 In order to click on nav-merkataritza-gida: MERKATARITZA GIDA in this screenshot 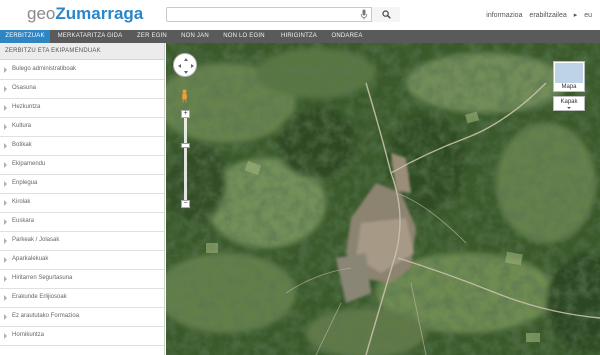, I will do `click(90, 36)`.